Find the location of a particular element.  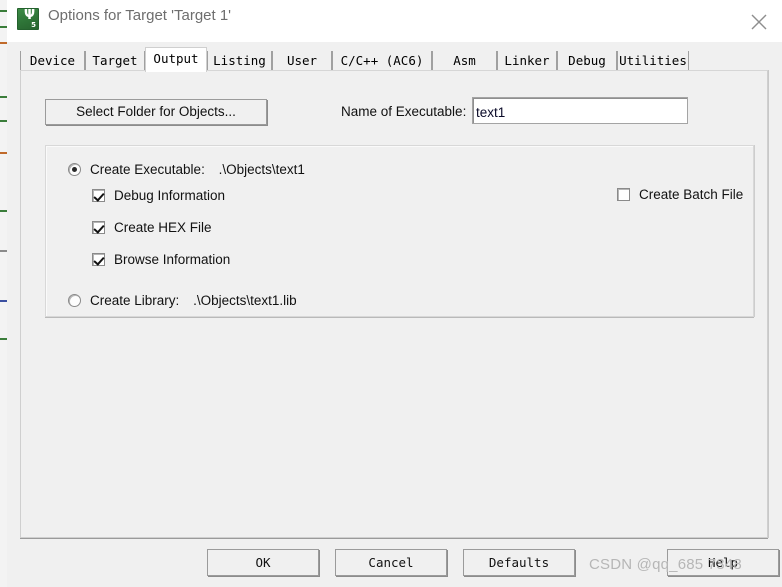

tab-listing: Listing is located at coordinates (239, 61).